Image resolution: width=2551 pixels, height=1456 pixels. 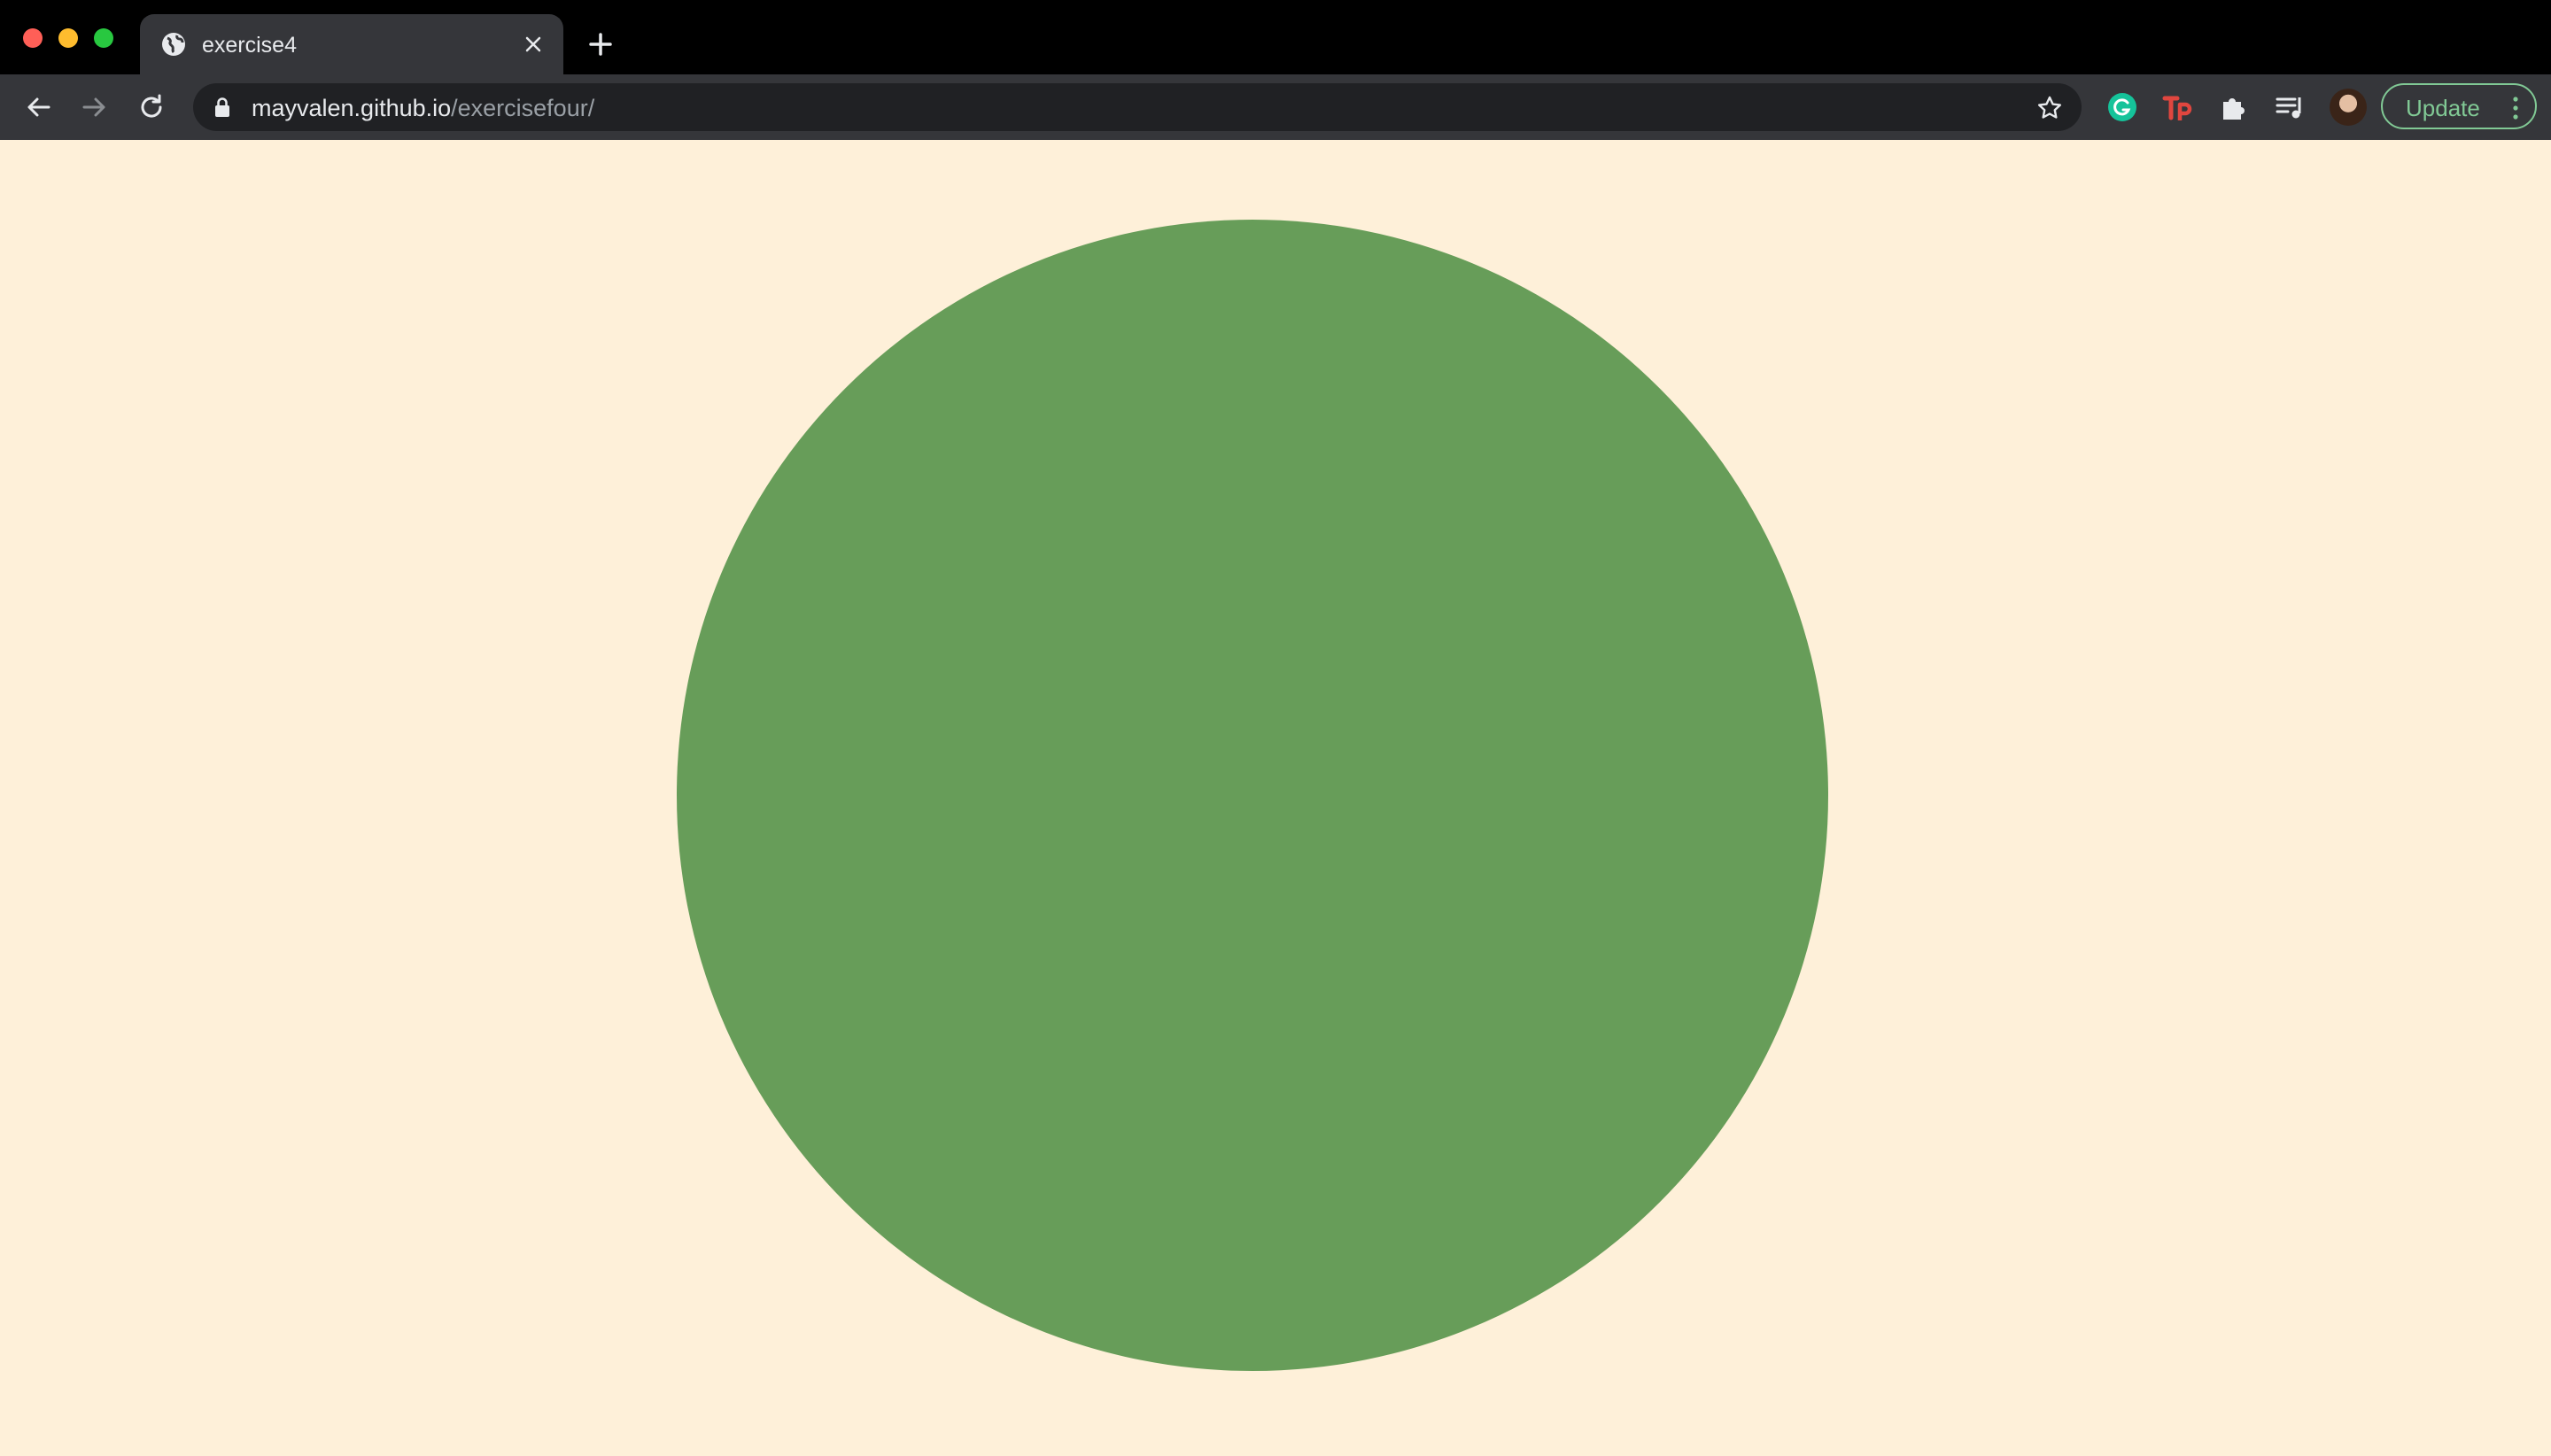 I want to click on bookmark-star-icon, so click(x=2049, y=108).